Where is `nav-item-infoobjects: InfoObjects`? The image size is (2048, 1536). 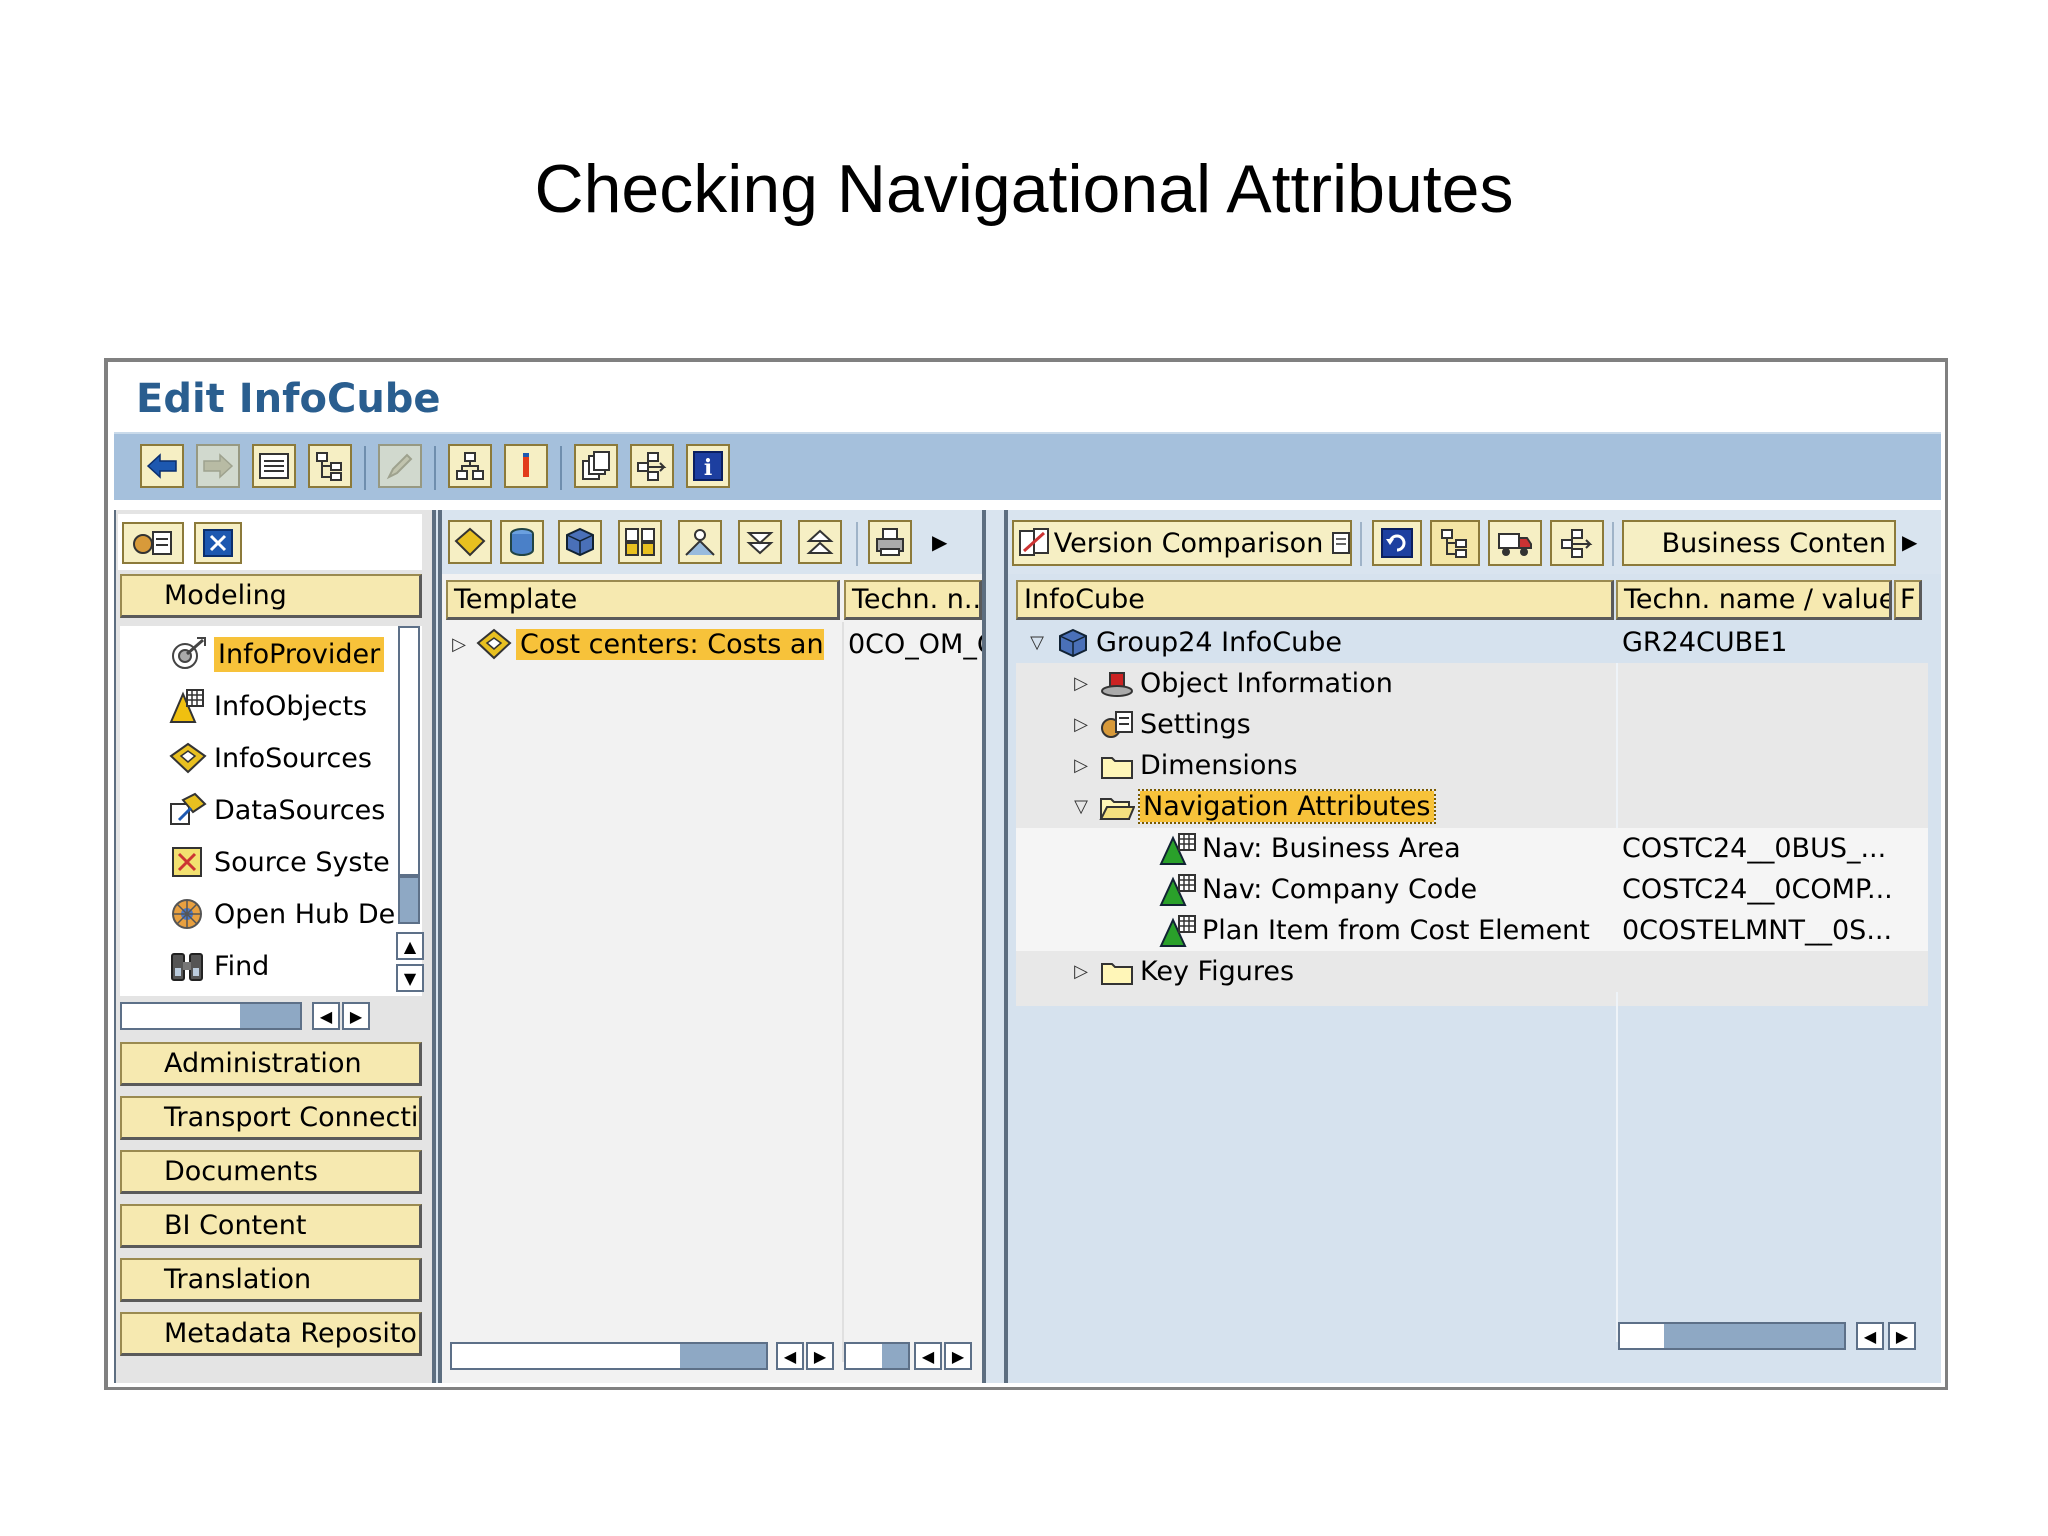
nav-item-infoobjects: InfoObjects is located at coordinates (243, 706).